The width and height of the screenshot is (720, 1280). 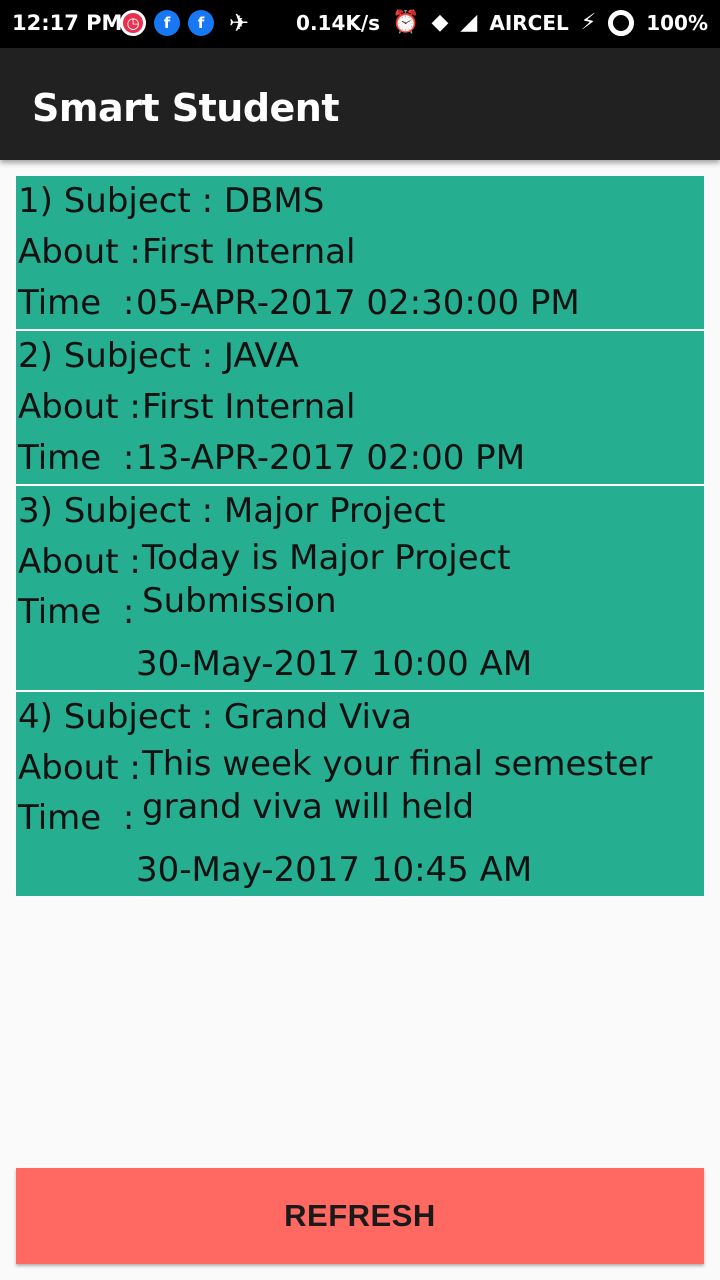 What do you see at coordinates (317, 717) in the screenshot?
I see `subject-value: Grand Viva` at bounding box center [317, 717].